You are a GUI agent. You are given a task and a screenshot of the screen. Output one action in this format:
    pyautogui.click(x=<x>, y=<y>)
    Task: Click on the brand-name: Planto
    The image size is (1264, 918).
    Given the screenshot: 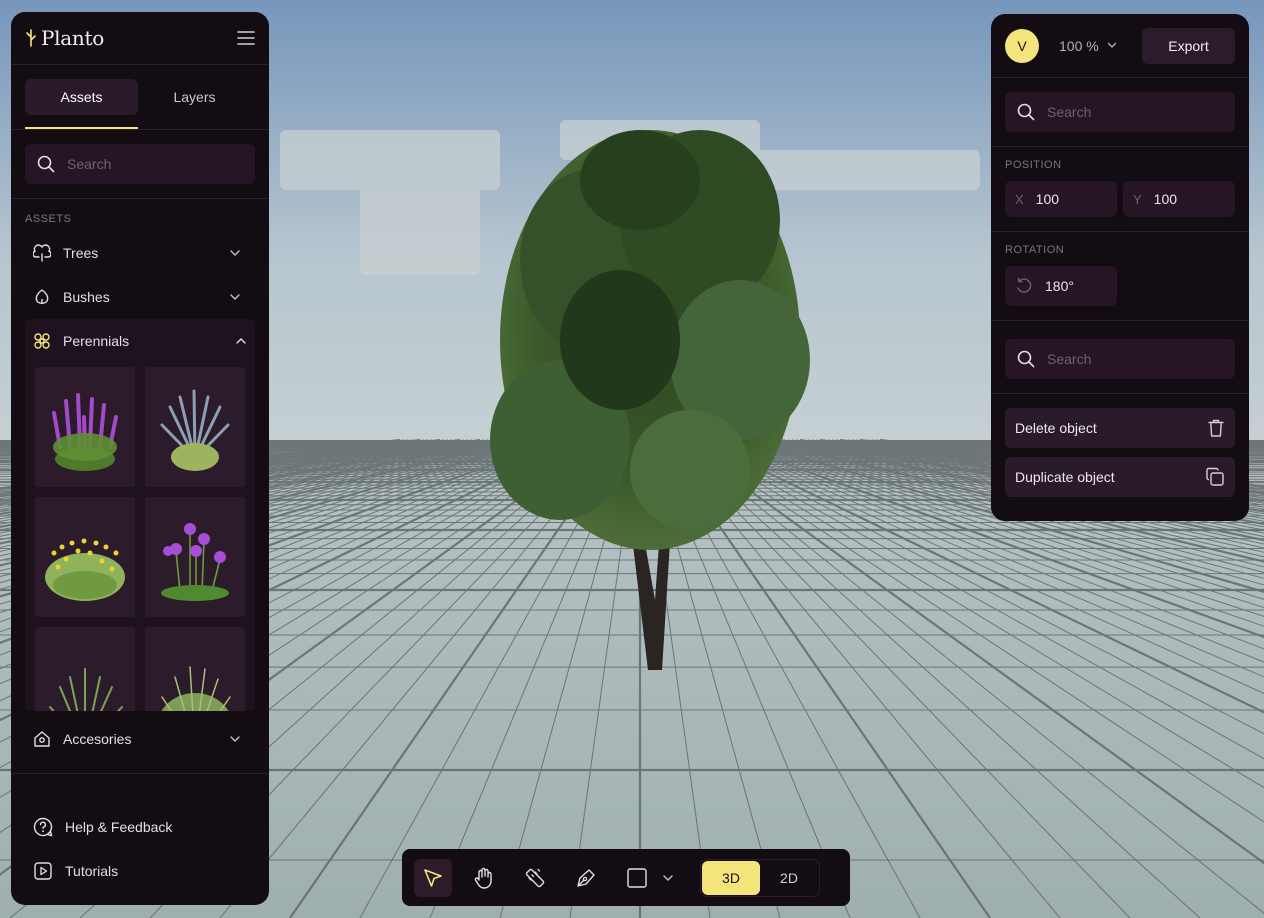 What is the action you would take?
    pyautogui.click(x=72, y=38)
    